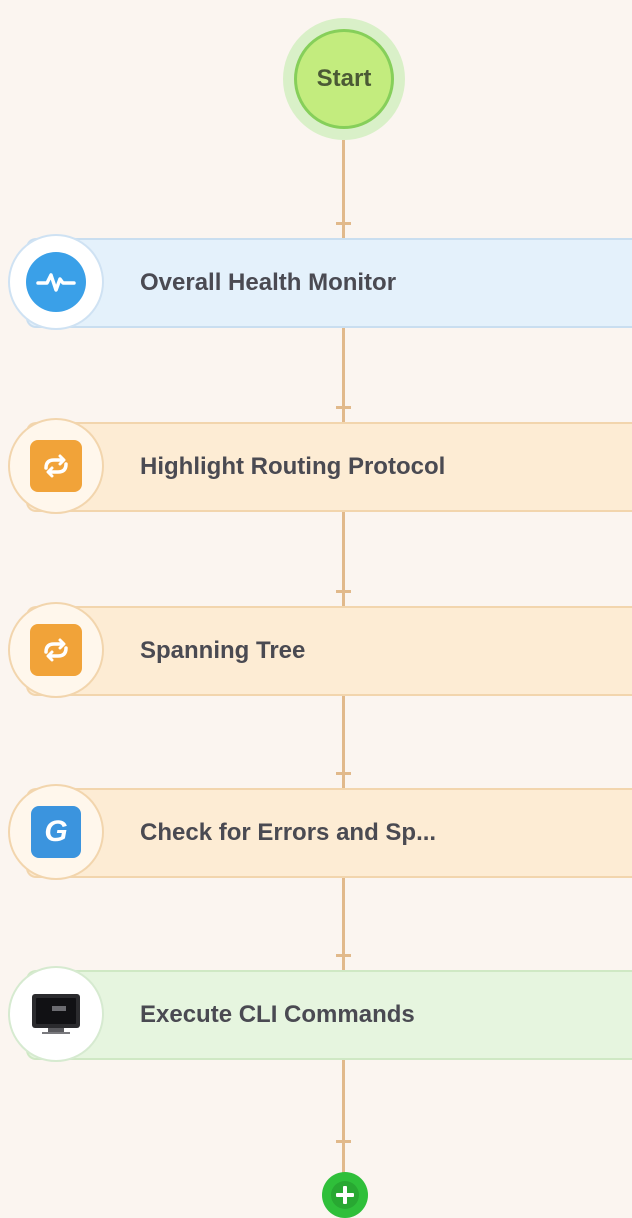 The height and width of the screenshot is (1218, 632). I want to click on step-label: Highlight Routing Protocol, so click(293, 466).